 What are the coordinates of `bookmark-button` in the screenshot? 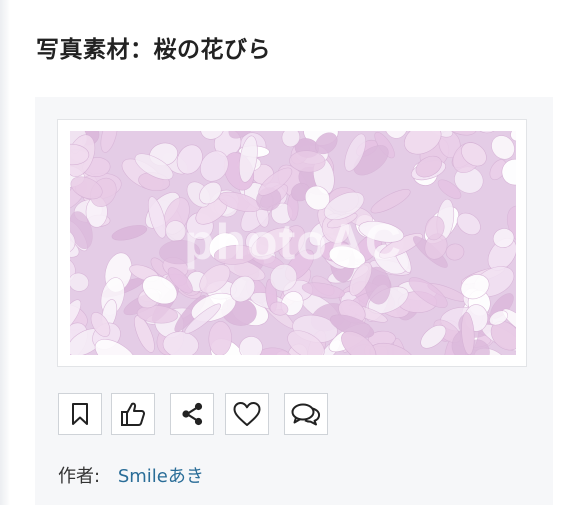 It's located at (80, 414).